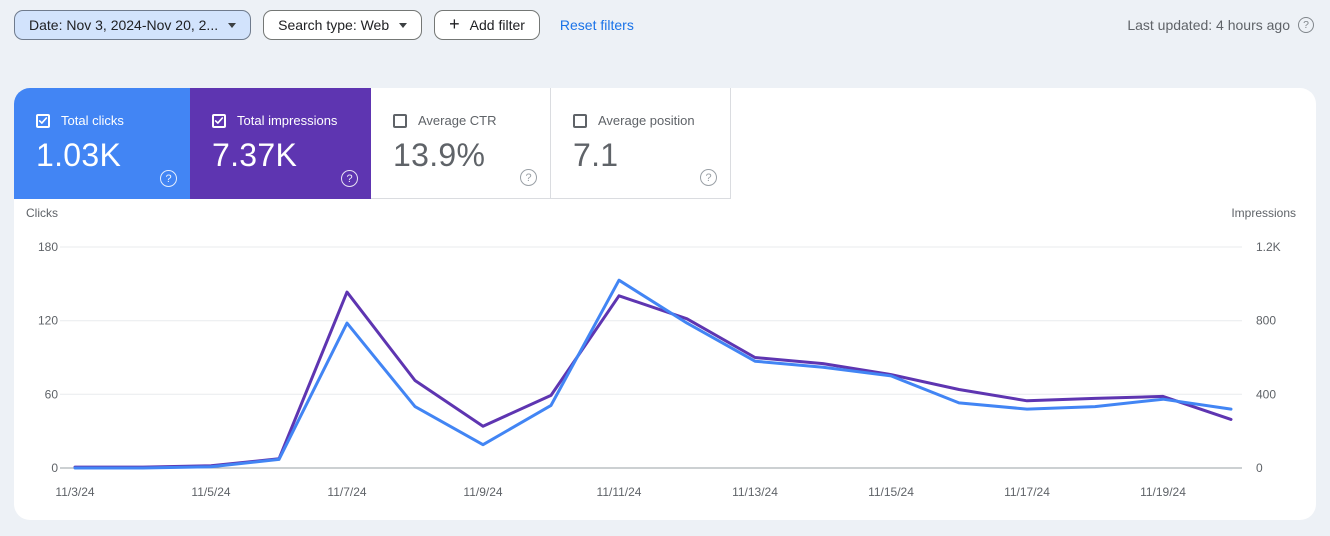 The image size is (1330, 536). What do you see at coordinates (52, 394) in the screenshot?
I see `left-axis-tick: 60` at bounding box center [52, 394].